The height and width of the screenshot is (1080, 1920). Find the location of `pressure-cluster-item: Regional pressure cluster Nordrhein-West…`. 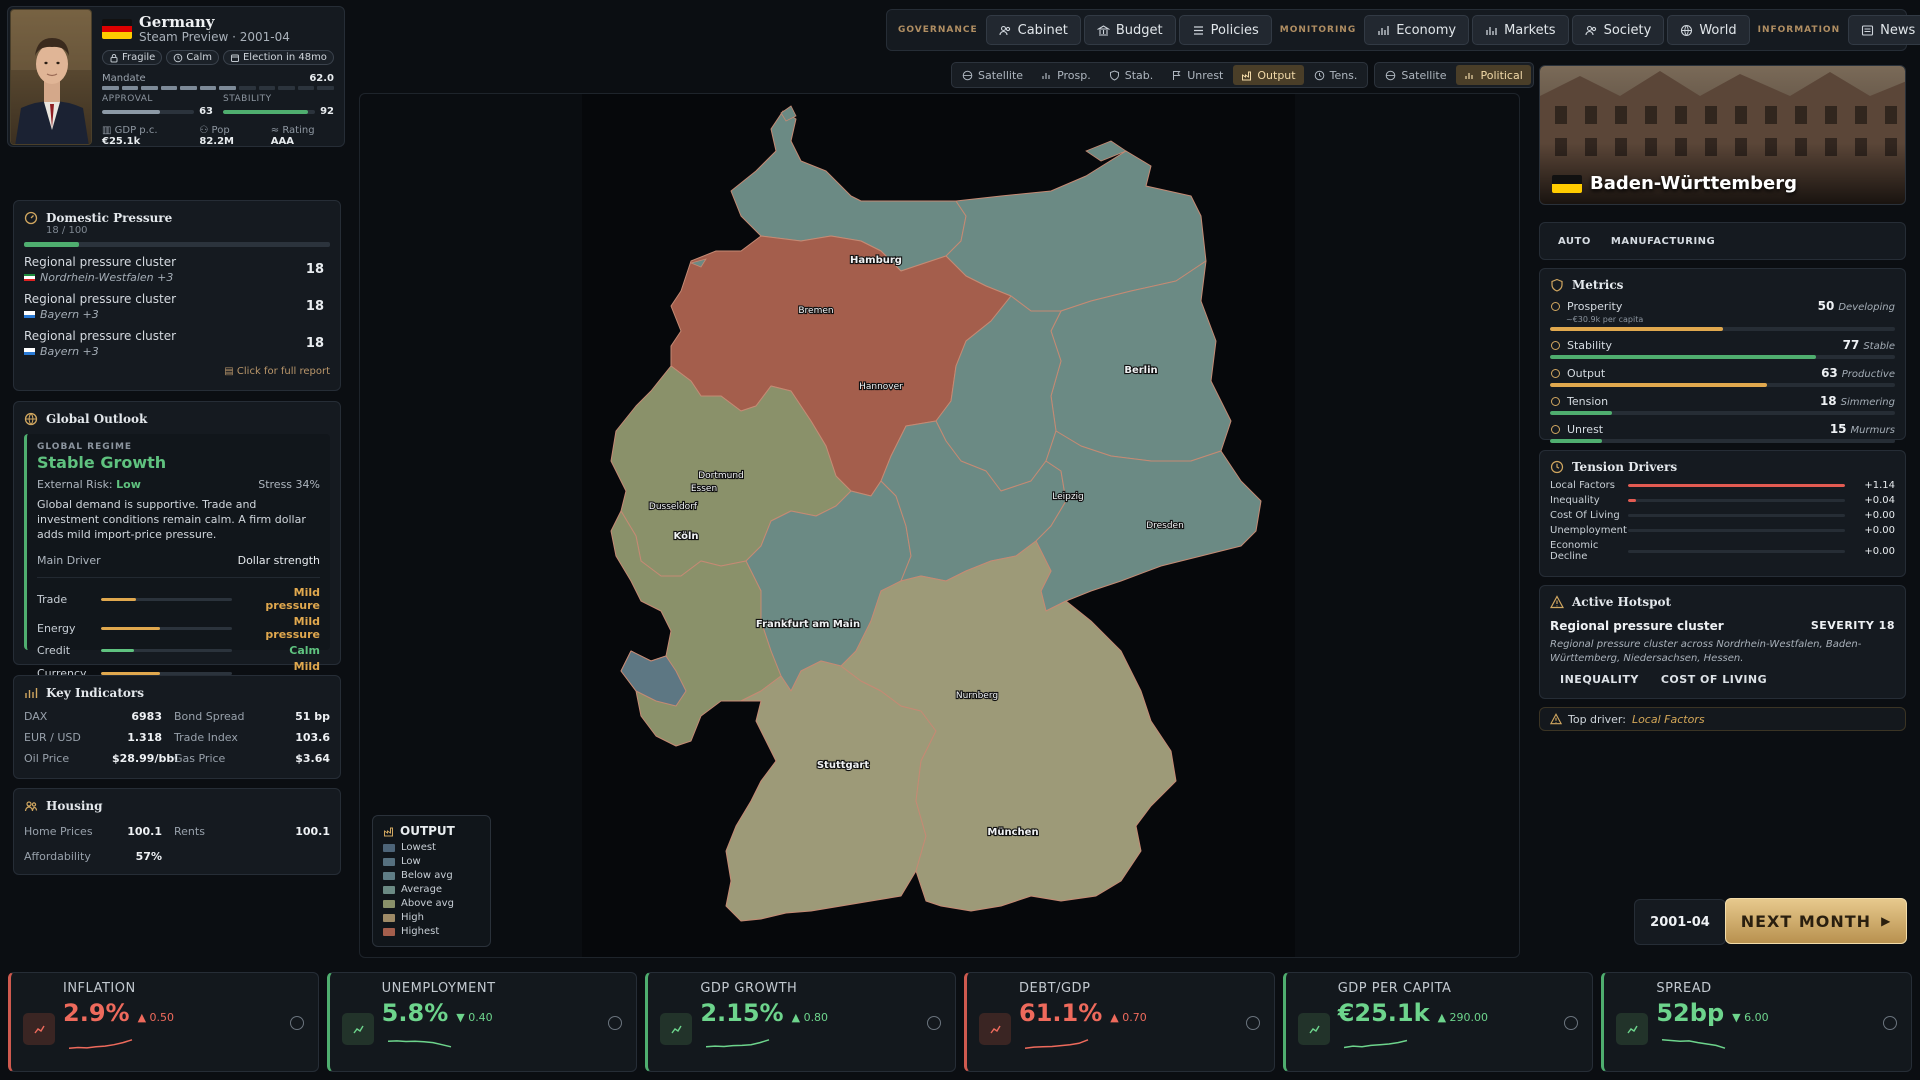

pressure-cluster-item: Regional pressure cluster Nordrhein-West… is located at coordinates (177, 269).